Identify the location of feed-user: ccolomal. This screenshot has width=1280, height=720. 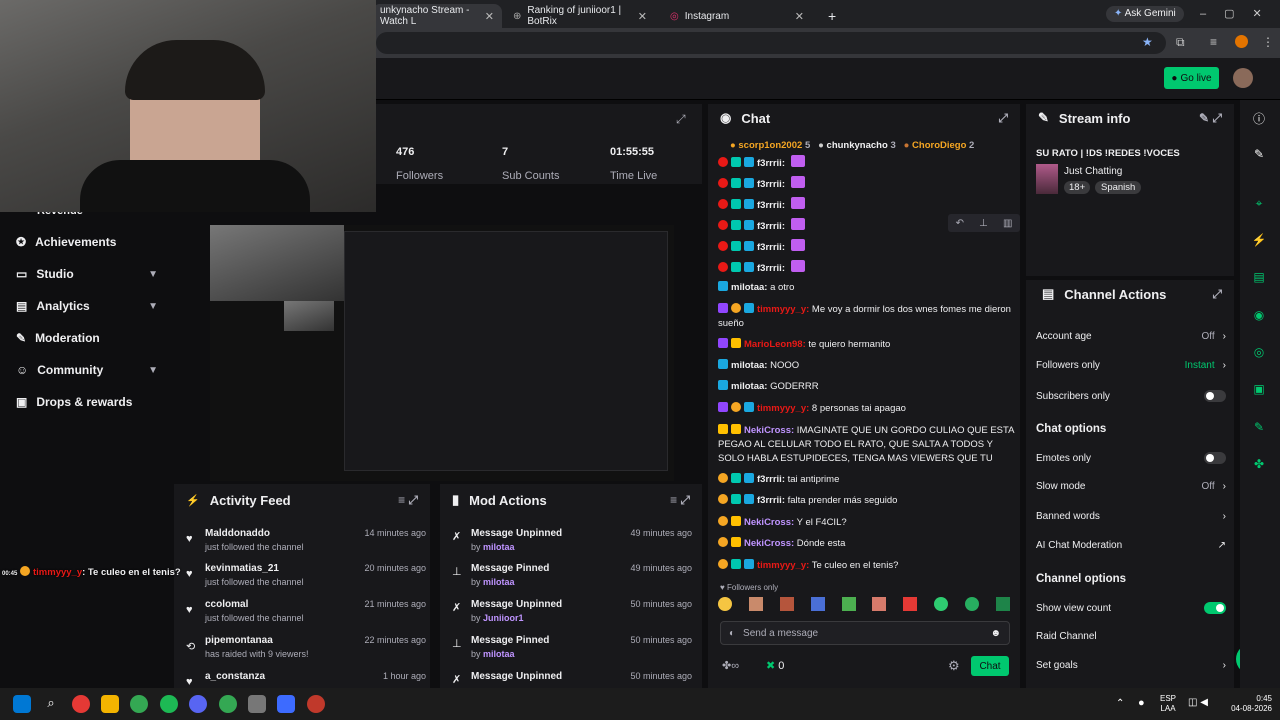
(226, 604).